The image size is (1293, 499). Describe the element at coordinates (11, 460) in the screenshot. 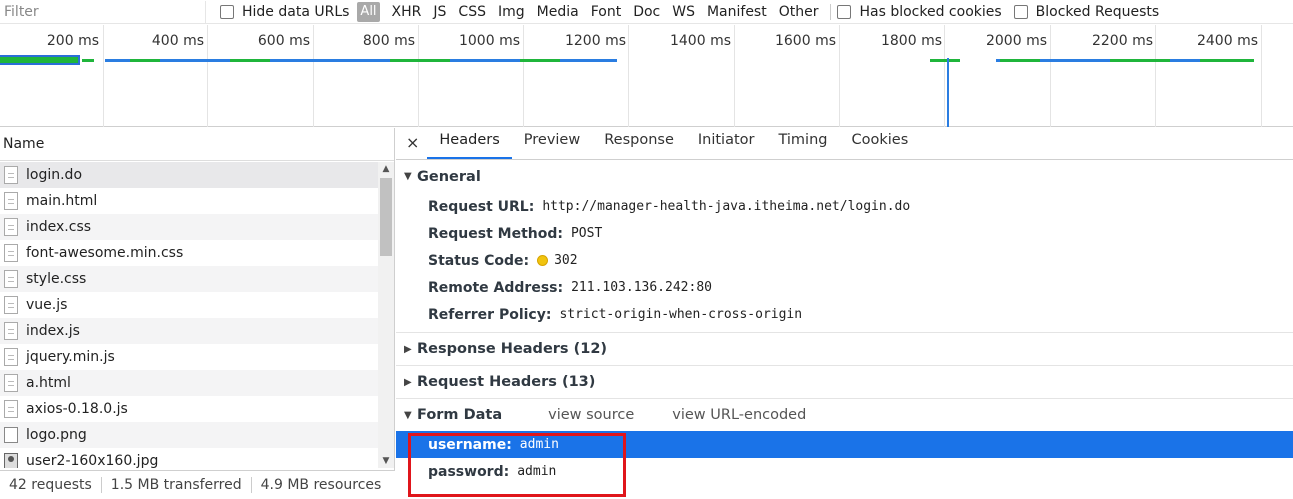

I see `user-image-icon` at that location.